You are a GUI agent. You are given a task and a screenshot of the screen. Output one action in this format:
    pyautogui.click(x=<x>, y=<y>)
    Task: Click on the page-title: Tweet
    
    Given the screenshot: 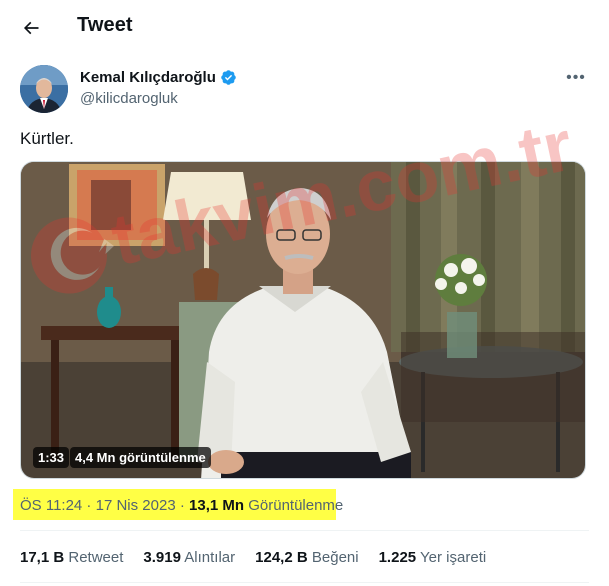 What is the action you would take?
    pyautogui.click(x=105, y=25)
    